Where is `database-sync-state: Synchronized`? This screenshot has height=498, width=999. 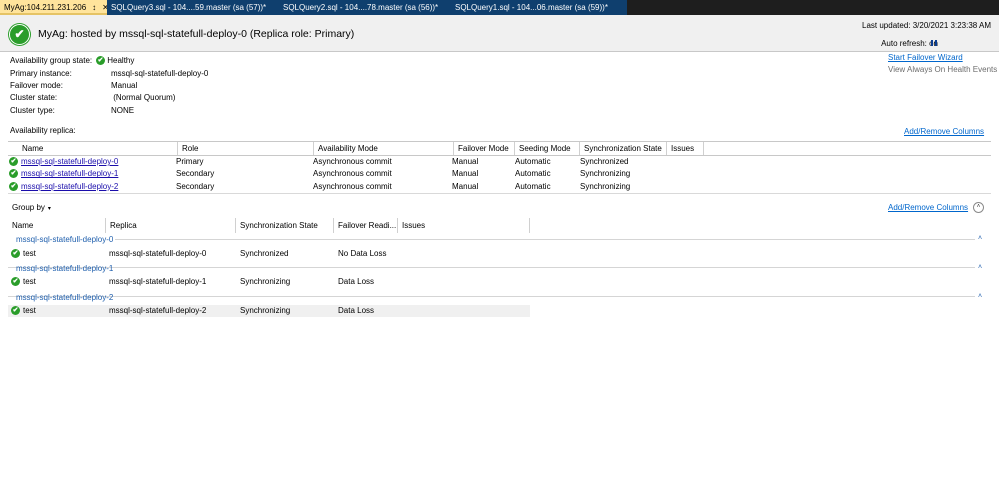 database-sync-state: Synchronized is located at coordinates (264, 253).